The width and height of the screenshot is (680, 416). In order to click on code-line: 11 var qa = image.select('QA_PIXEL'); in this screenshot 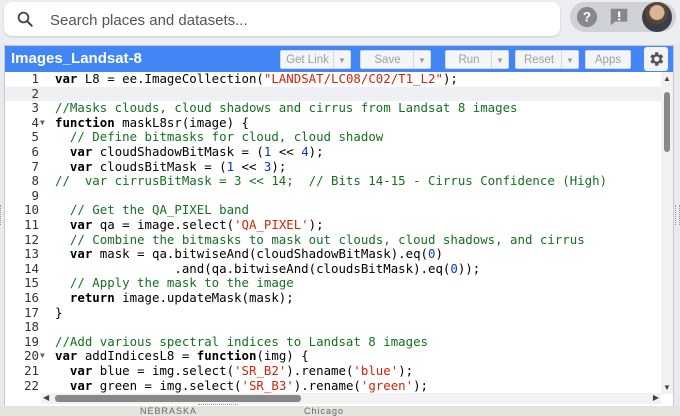, I will do `click(333, 225)`.